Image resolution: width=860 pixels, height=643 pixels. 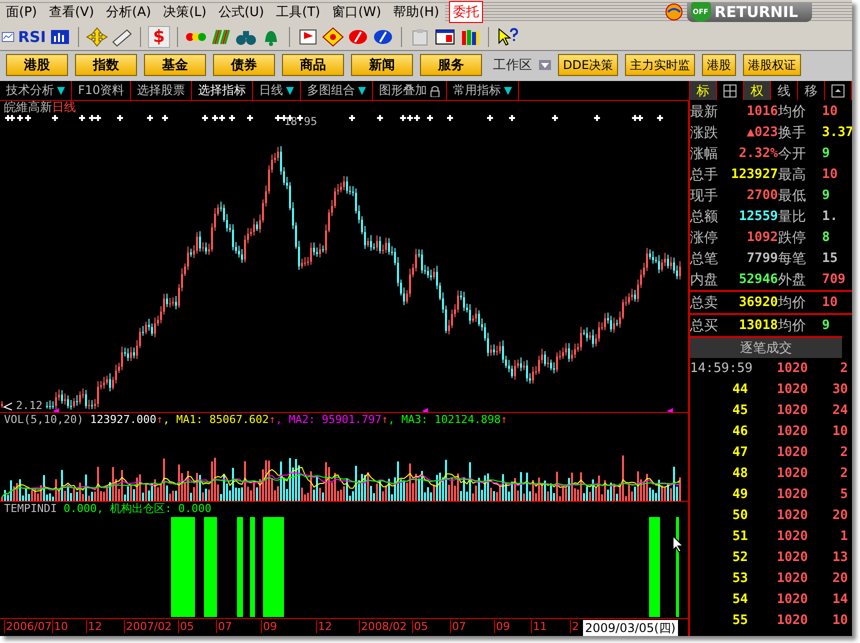 What do you see at coordinates (758, 153) in the screenshot?
I see `quote-value: 2.32%` at bounding box center [758, 153].